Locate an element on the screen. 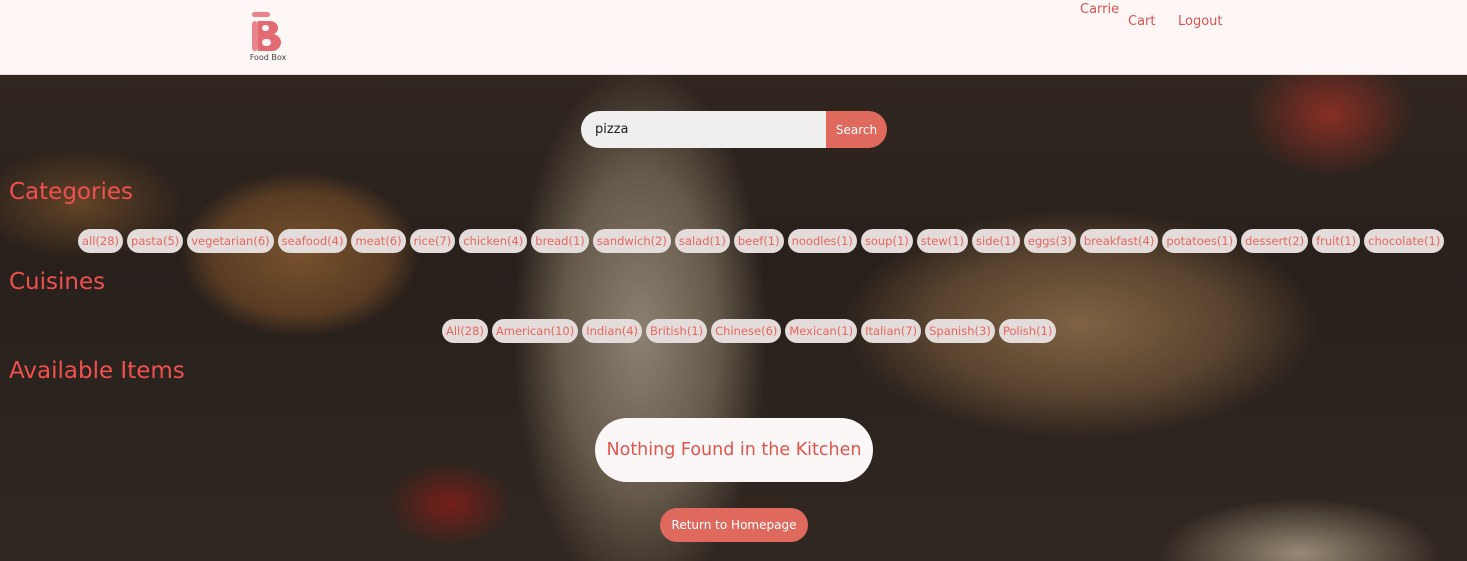 The width and height of the screenshot is (1467, 561). category-chip: chicken(4) is located at coordinates (493, 241).